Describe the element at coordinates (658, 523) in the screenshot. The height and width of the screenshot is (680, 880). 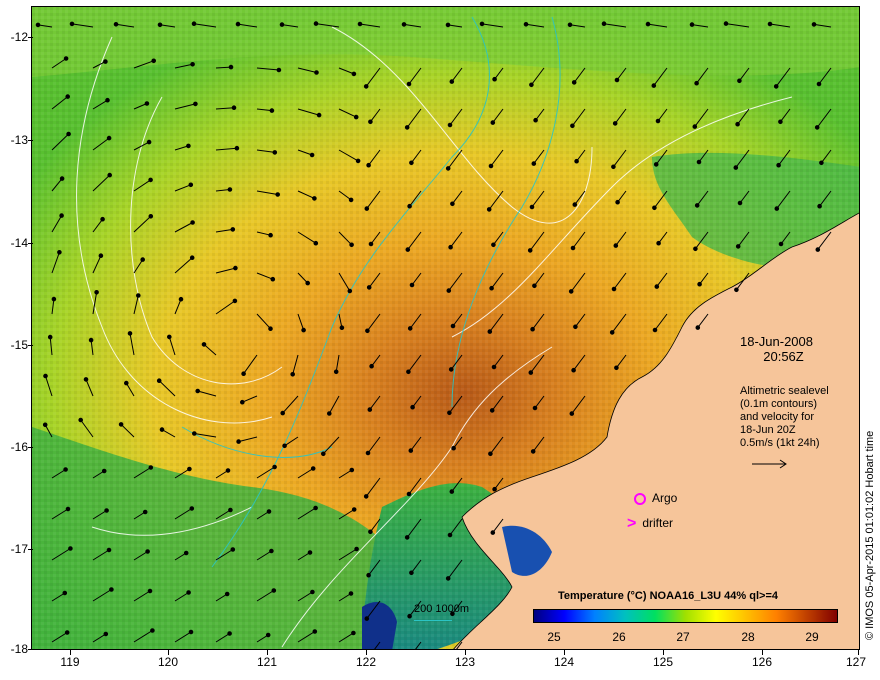
I see `drifter-label: drifter` at that location.